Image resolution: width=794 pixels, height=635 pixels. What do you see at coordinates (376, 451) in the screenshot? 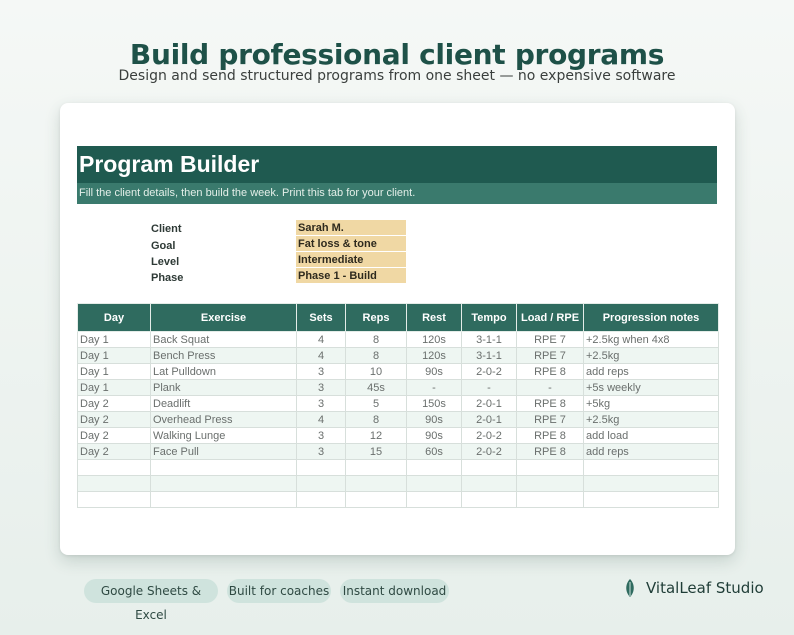
I see `cell-reps: 15` at bounding box center [376, 451].